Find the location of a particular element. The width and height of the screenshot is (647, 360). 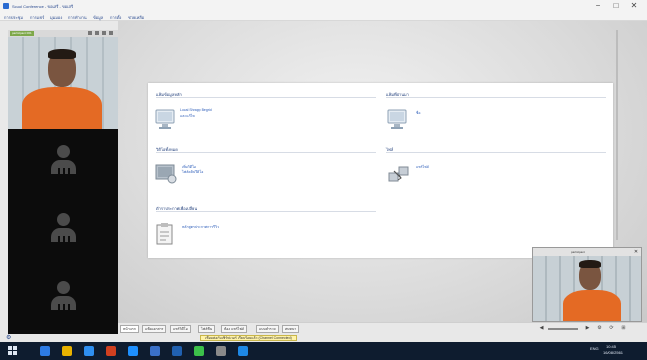

item-label: หลักสูตรประกาศการรีวิว is located at coordinates (200, 227).